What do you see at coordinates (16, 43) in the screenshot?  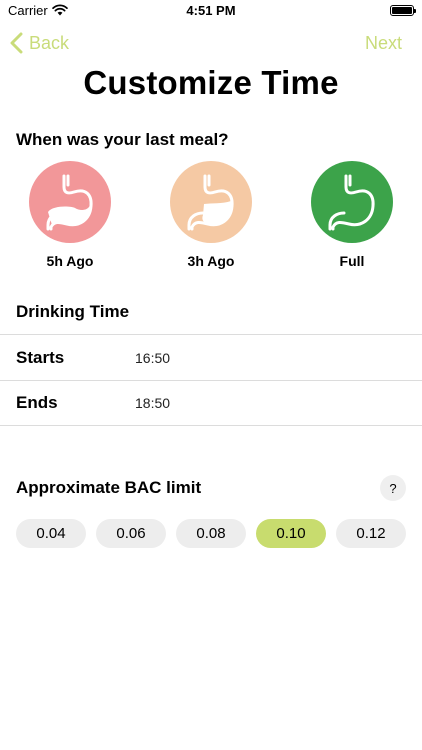 I see `chevron-left-icon` at bounding box center [16, 43].